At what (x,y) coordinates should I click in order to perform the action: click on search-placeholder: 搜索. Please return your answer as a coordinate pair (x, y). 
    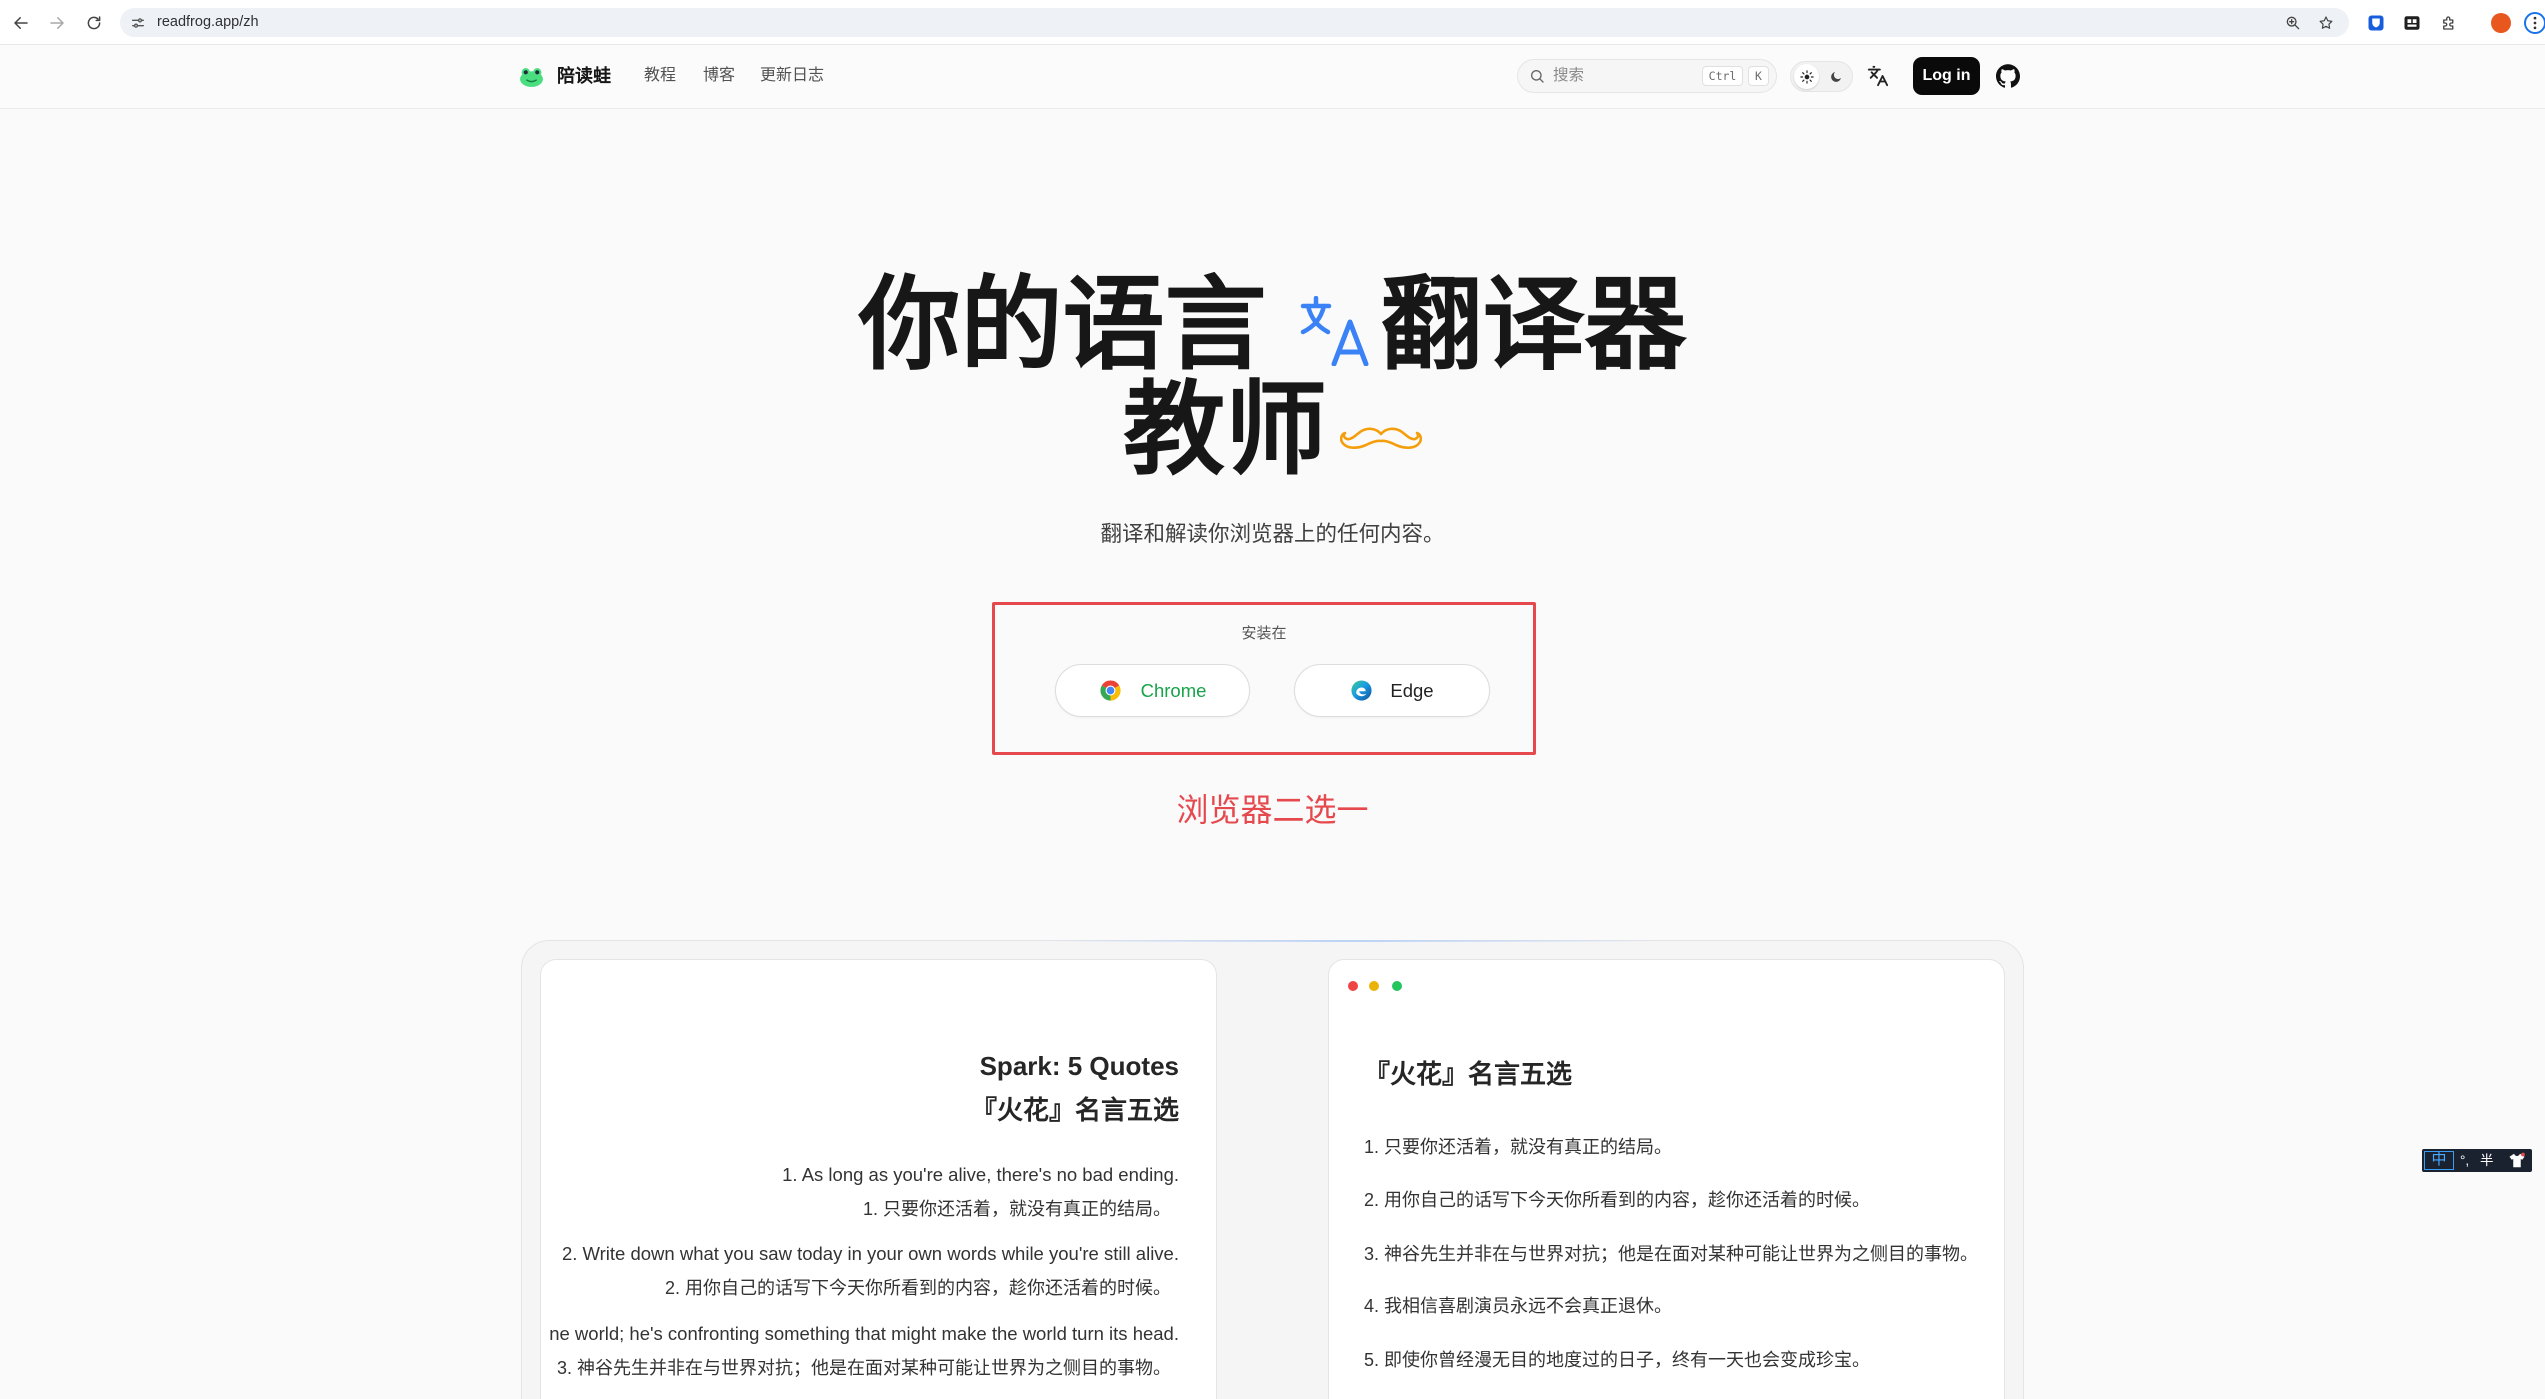
    Looking at the image, I should click on (1569, 75).